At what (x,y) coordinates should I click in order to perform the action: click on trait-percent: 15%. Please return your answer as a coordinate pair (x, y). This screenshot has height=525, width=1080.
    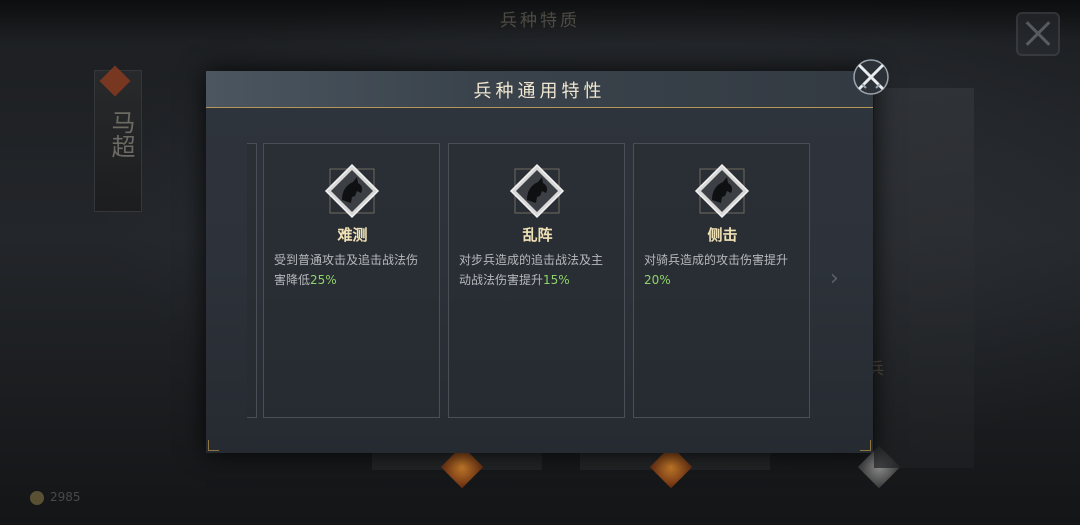
    Looking at the image, I should click on (556, 280).